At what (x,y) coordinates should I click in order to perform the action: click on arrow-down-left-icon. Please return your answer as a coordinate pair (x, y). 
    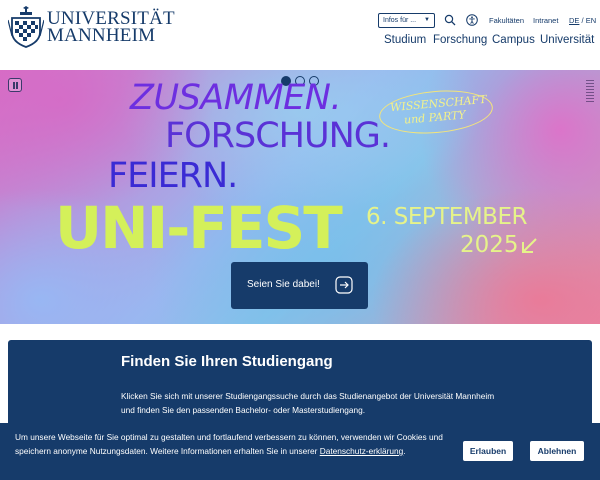
    Looking at the image, I should click on (529, 245).